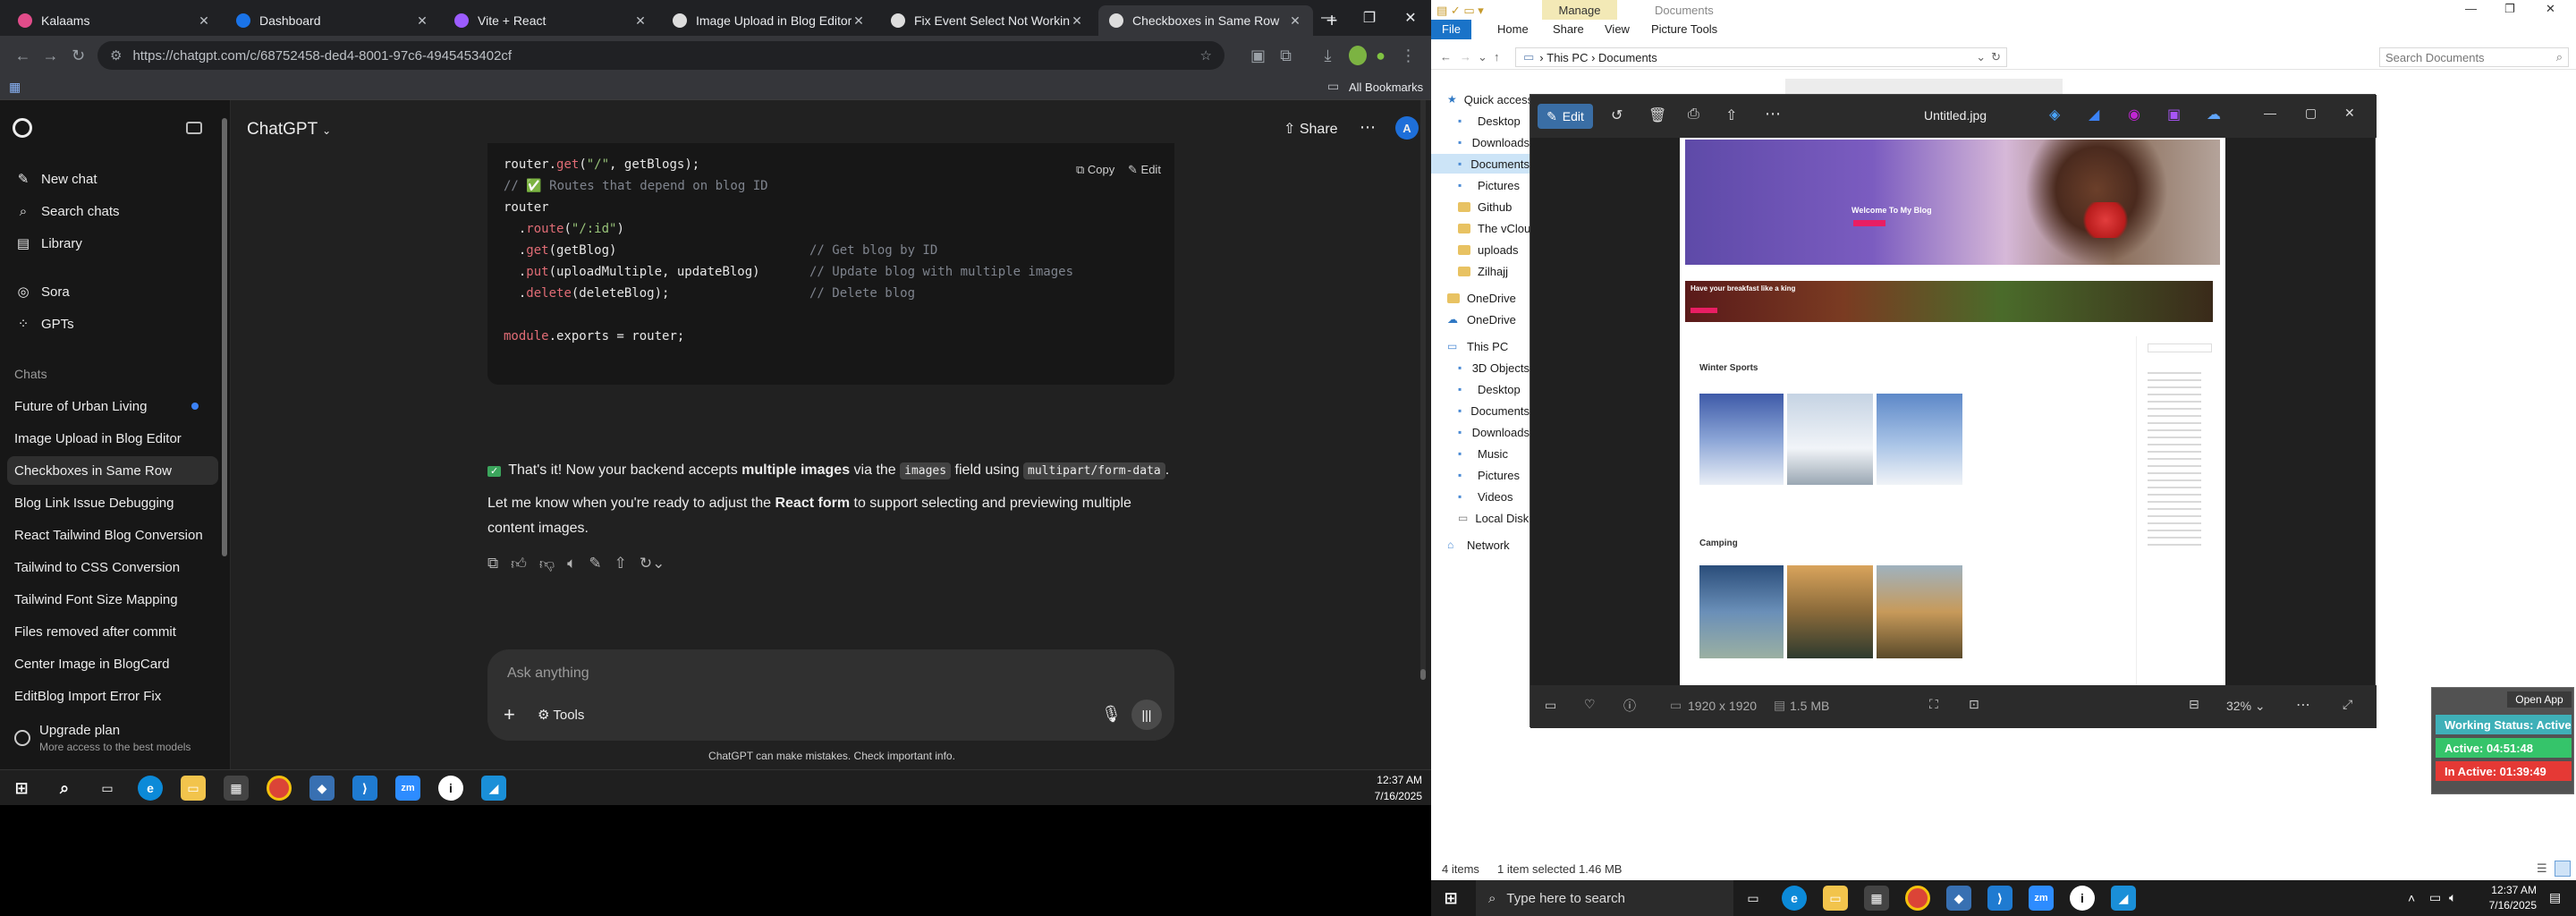  What do you see at coordinates (2054, 114) in the screenshot?
I see `copilot-icon: ◈` at bounding box center [2054, 114].